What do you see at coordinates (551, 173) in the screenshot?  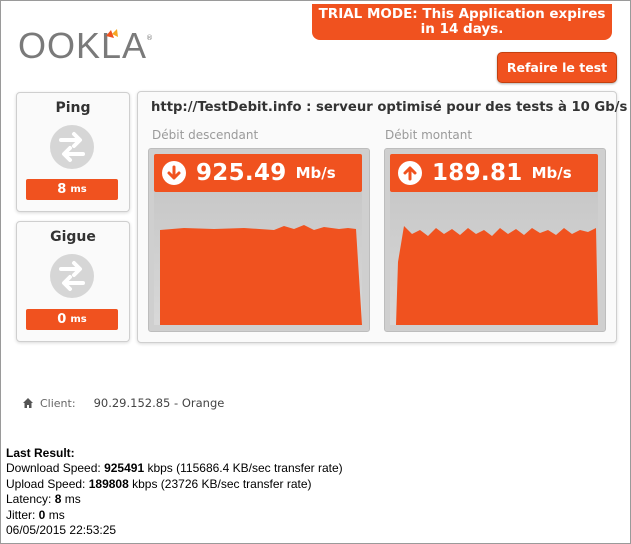 I see `upload-speed-unit: Mb/s` at bounding box center [551, 173].